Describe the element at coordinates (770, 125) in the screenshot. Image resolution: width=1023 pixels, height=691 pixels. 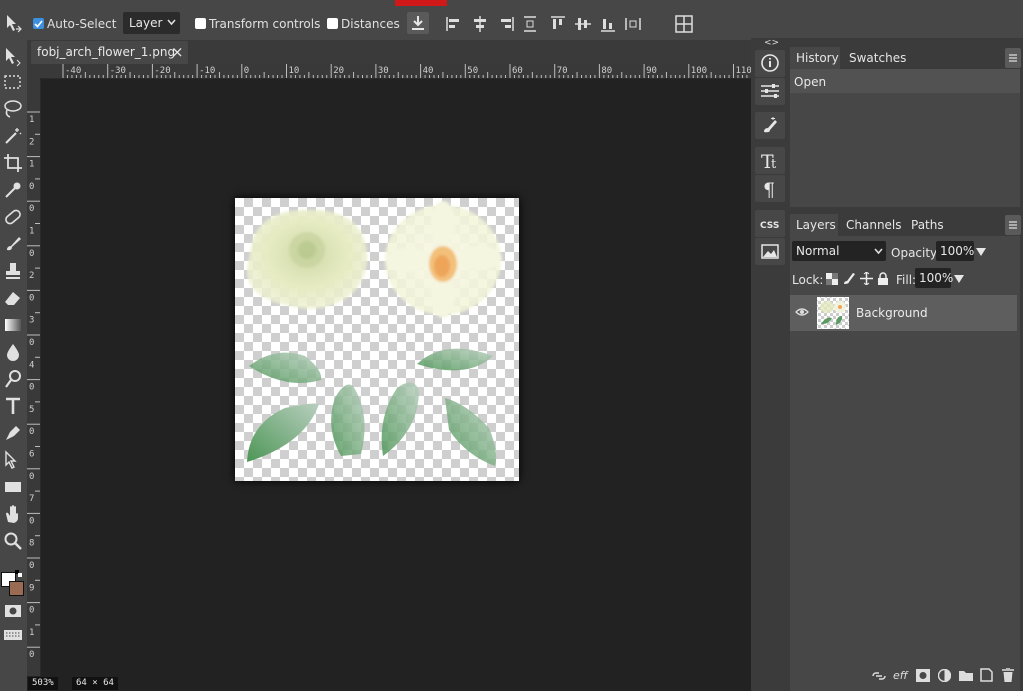
I see `brush-settings-button` at that location.